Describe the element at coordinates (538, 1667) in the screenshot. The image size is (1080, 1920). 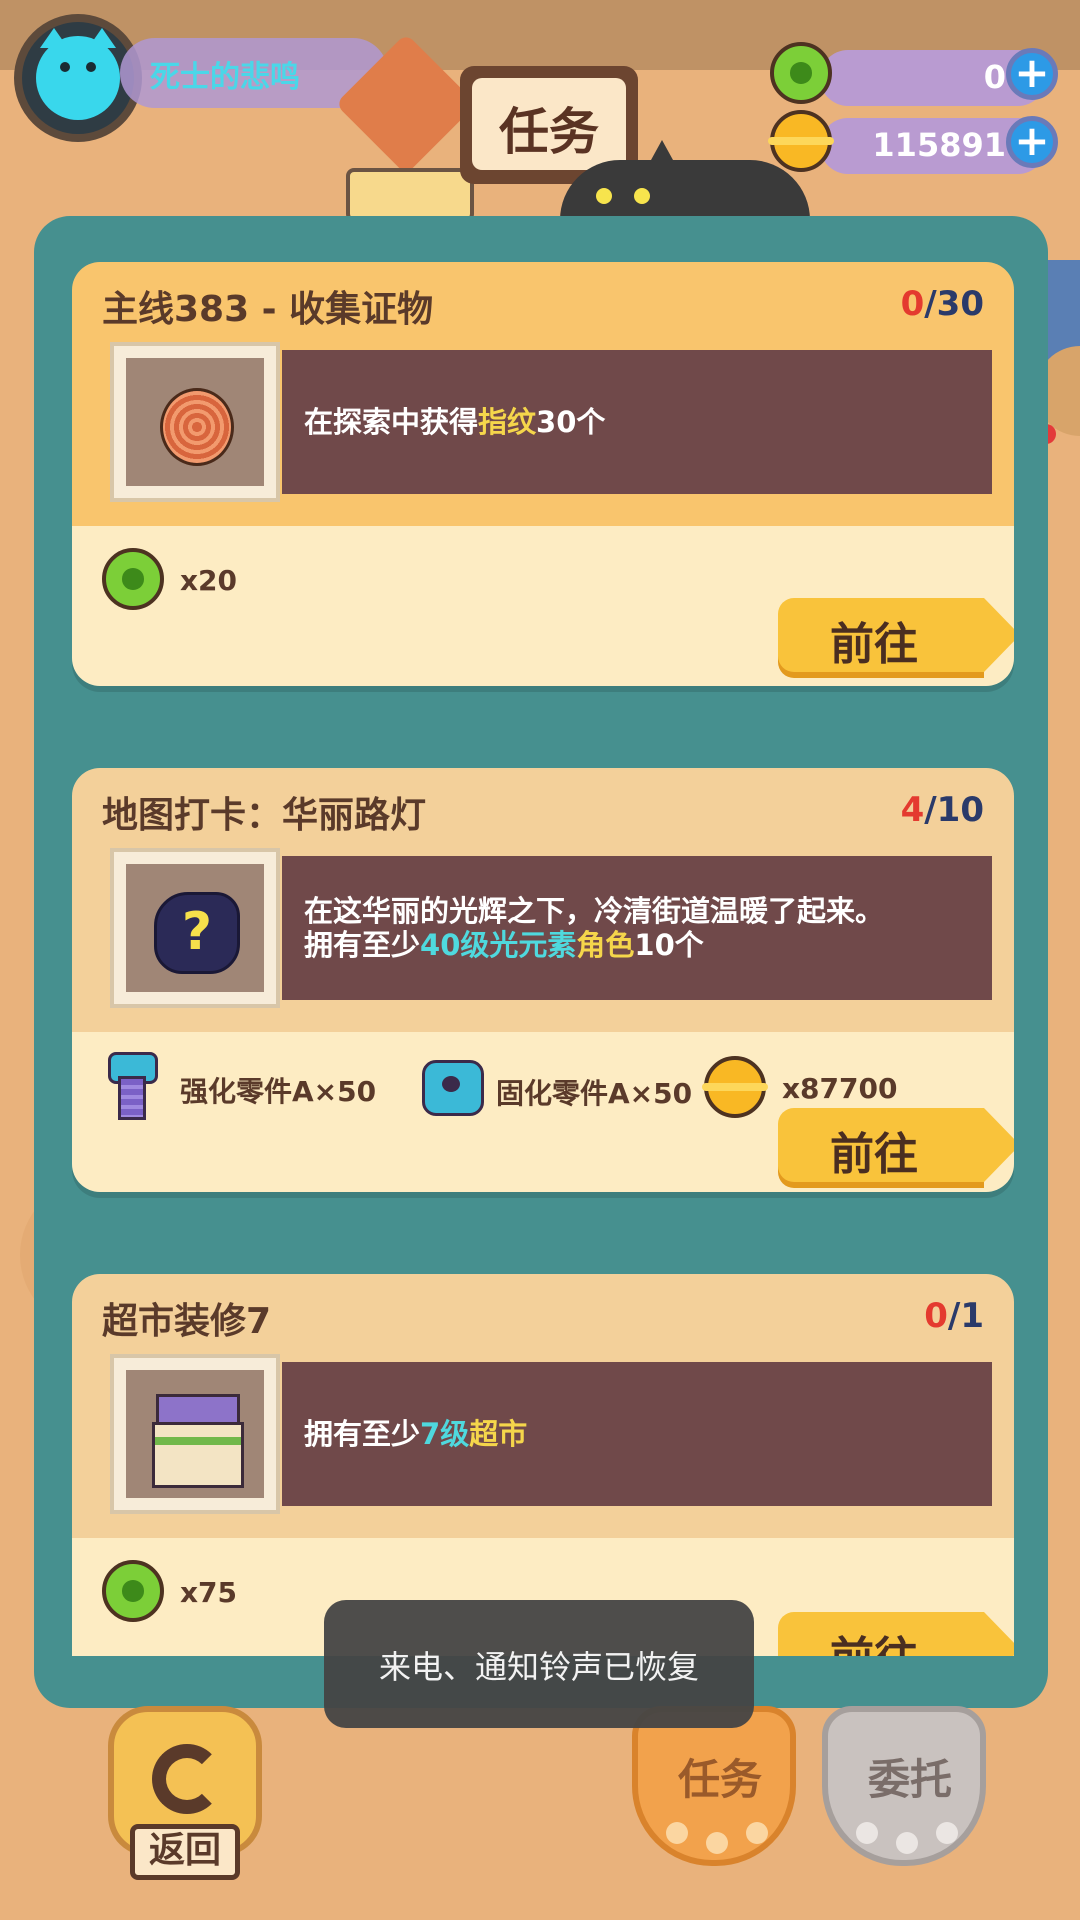
I see `toast-text: 来电、通知铃声已恢复` at that location.